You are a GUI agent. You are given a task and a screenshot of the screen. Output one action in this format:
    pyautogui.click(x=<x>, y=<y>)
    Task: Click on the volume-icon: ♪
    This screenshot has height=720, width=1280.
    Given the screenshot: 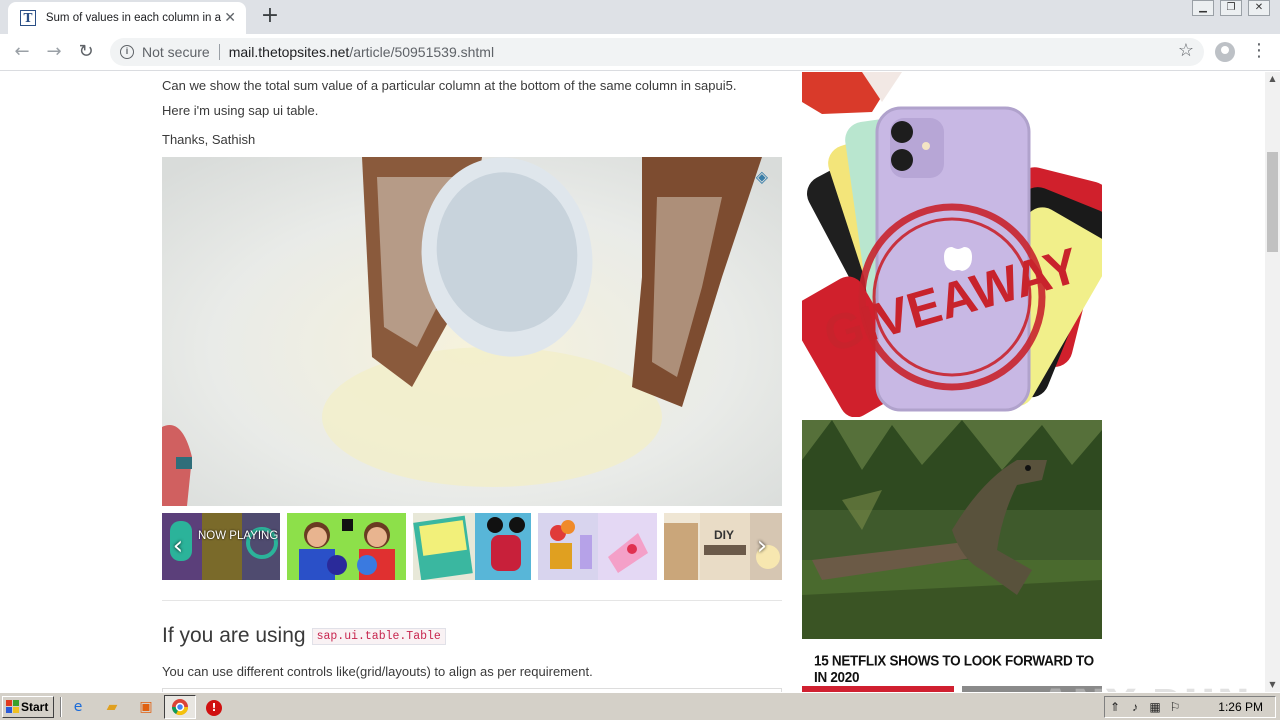 What is the action you would take?
    pyautogui.click(x=1135, y=707)
    